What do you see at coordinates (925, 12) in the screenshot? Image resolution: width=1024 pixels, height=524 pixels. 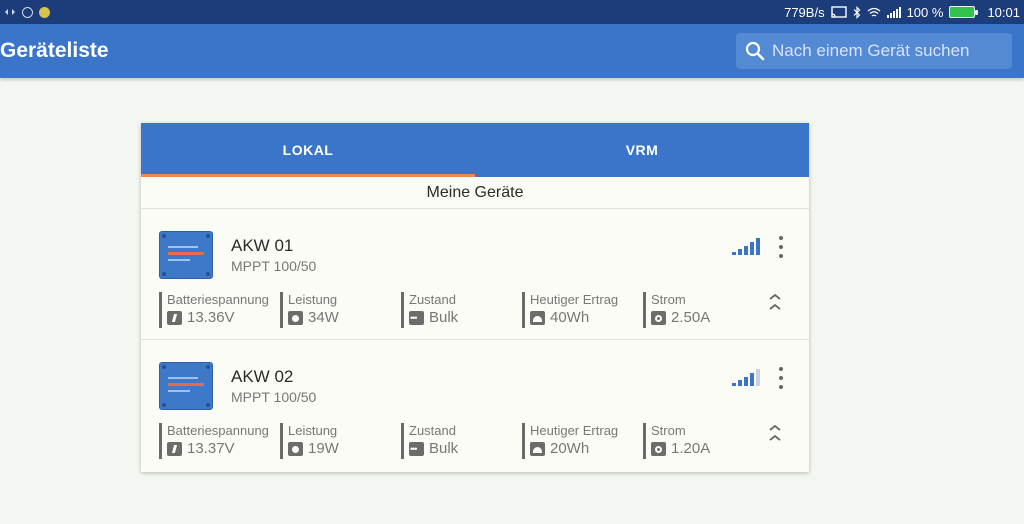 I see `battery-percent: 100 %` at bounding box center [925, 12].